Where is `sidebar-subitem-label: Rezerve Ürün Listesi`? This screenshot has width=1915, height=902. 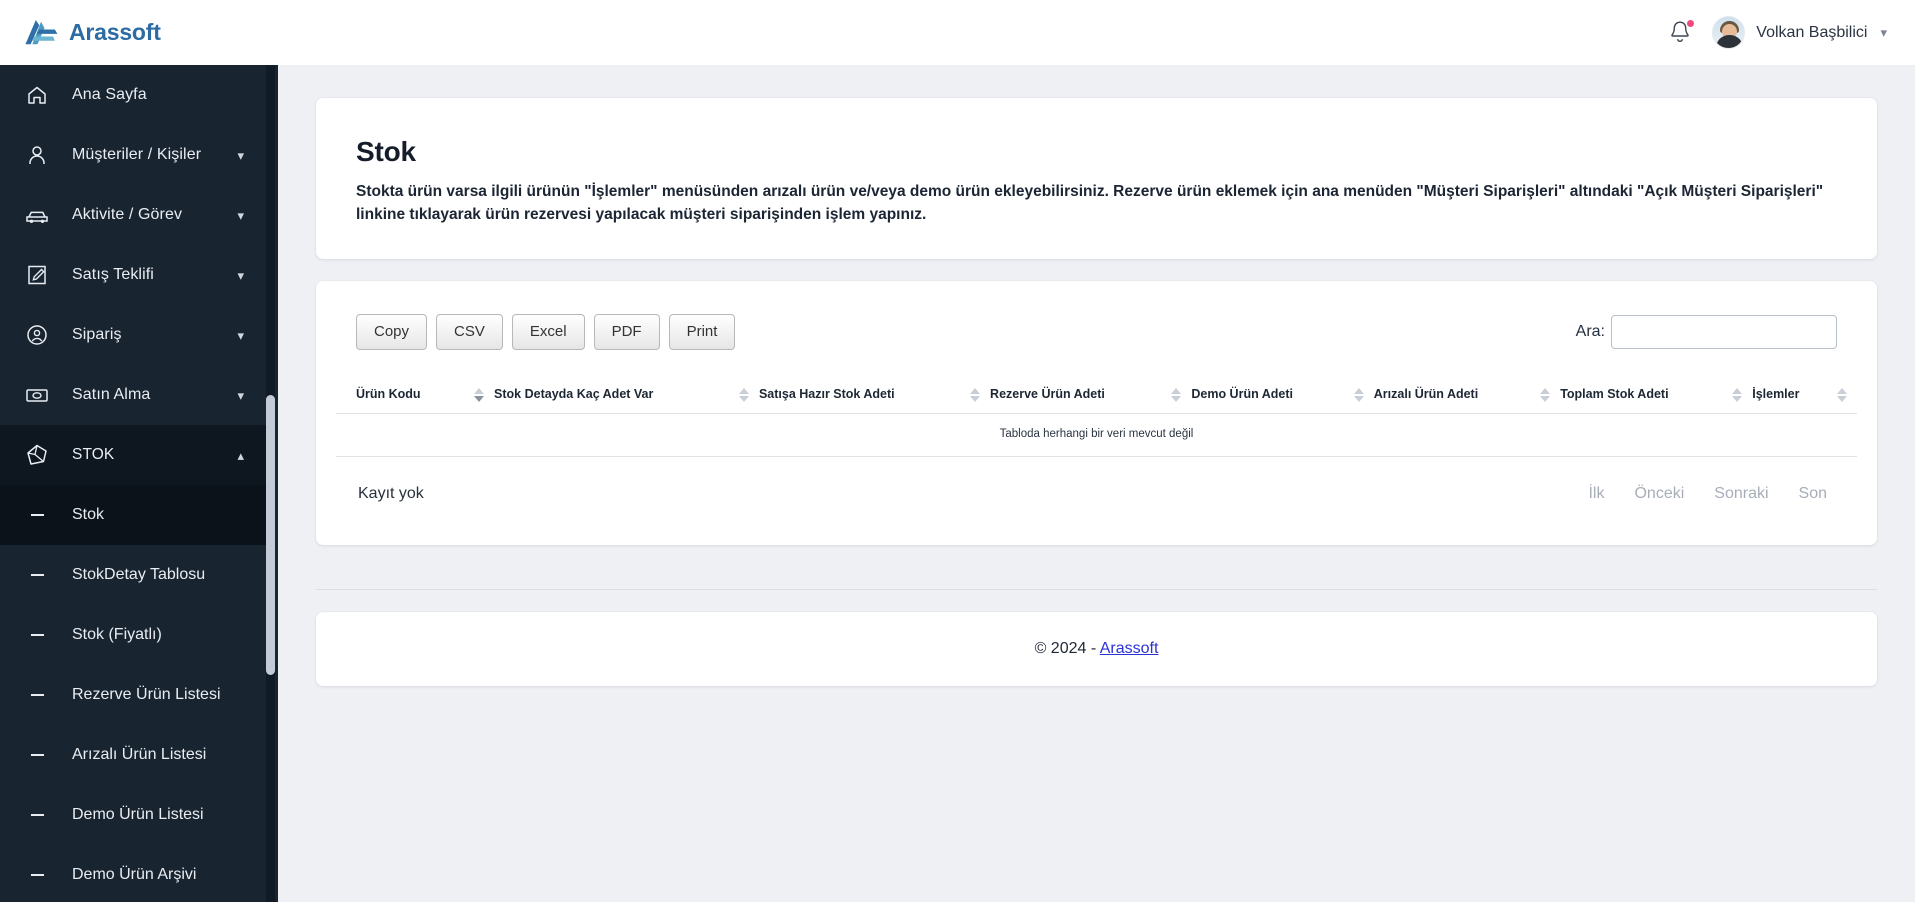 sidebar-subitem-label: Rezerve Ürün Listesi is located at coordinates (146, 694).